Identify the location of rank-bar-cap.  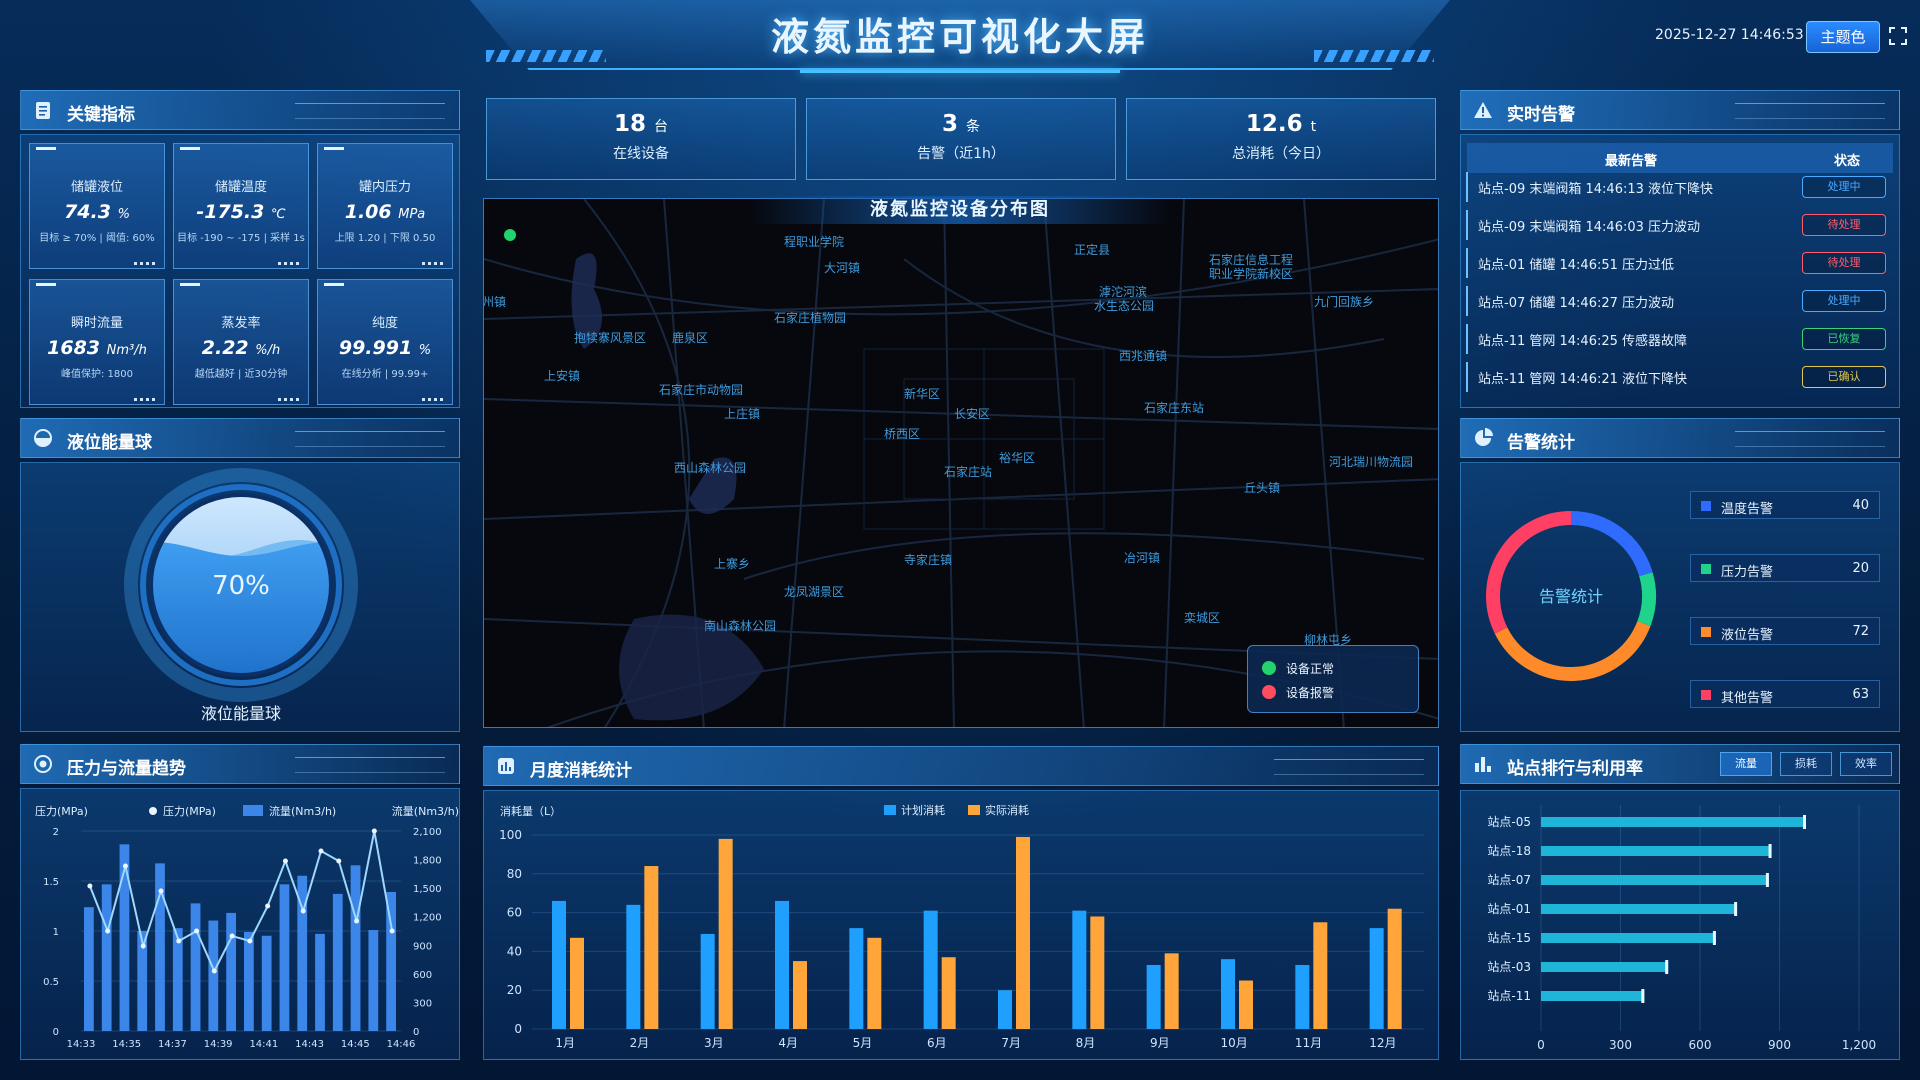
(1804, 822).